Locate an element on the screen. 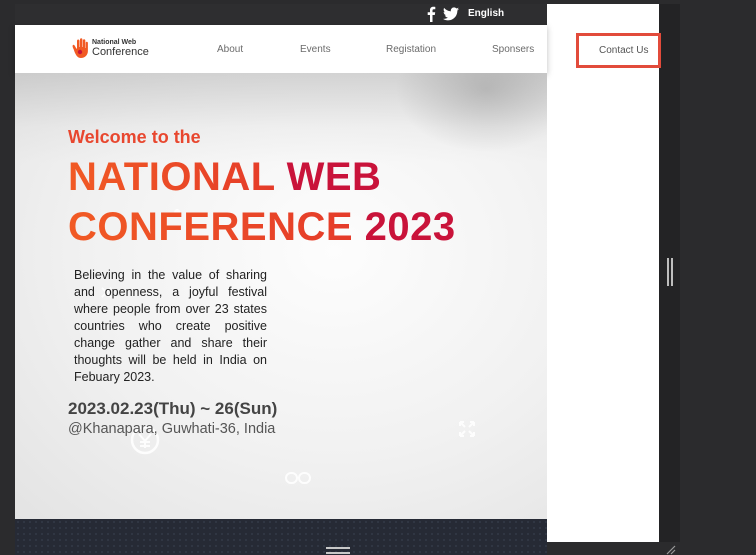 The image size is (756, 555). nav-item-registration: Registation is located at coordinates (411, 49).